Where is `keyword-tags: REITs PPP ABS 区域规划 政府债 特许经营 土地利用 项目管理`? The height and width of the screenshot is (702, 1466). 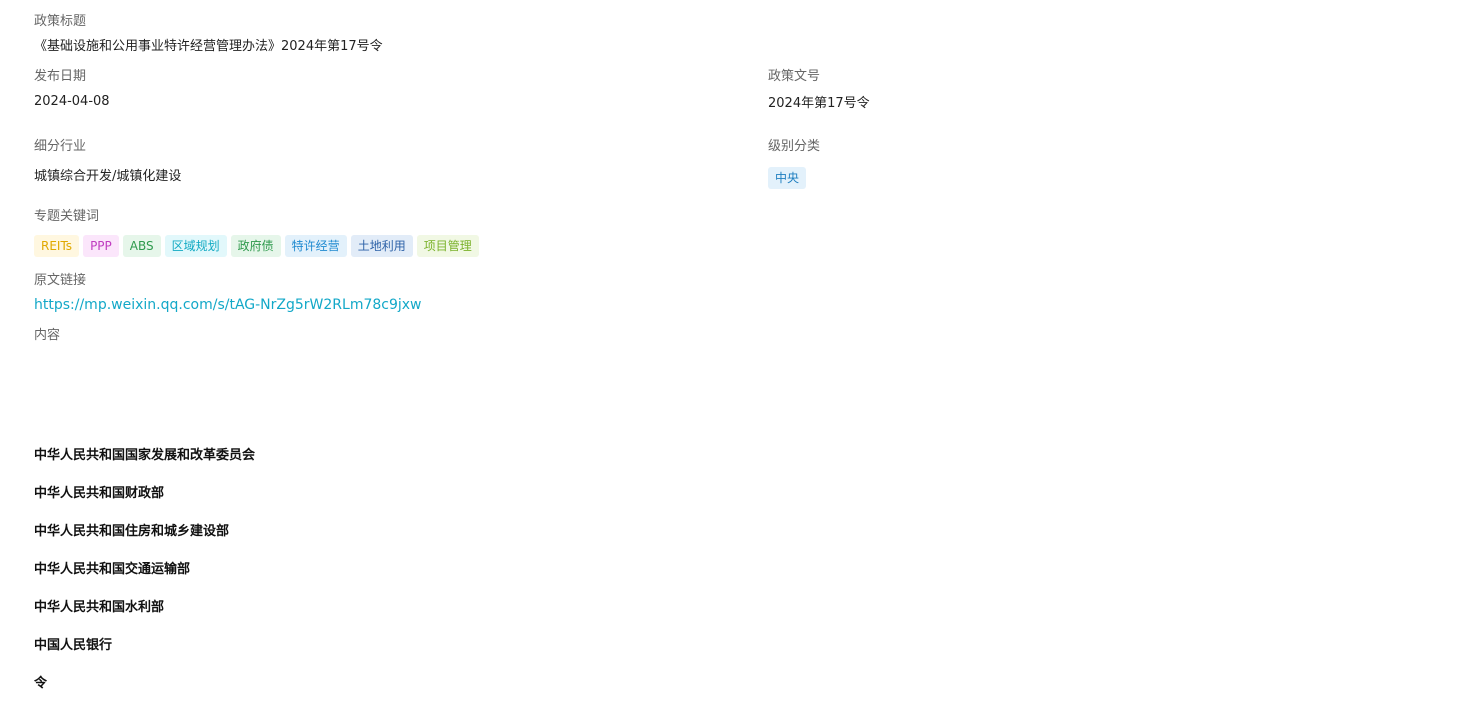
keyword-tags: REITs PPP ABS 区域规划 政府债 特许经营 土地利用 项目管理 is located at coordinates (256, 246).